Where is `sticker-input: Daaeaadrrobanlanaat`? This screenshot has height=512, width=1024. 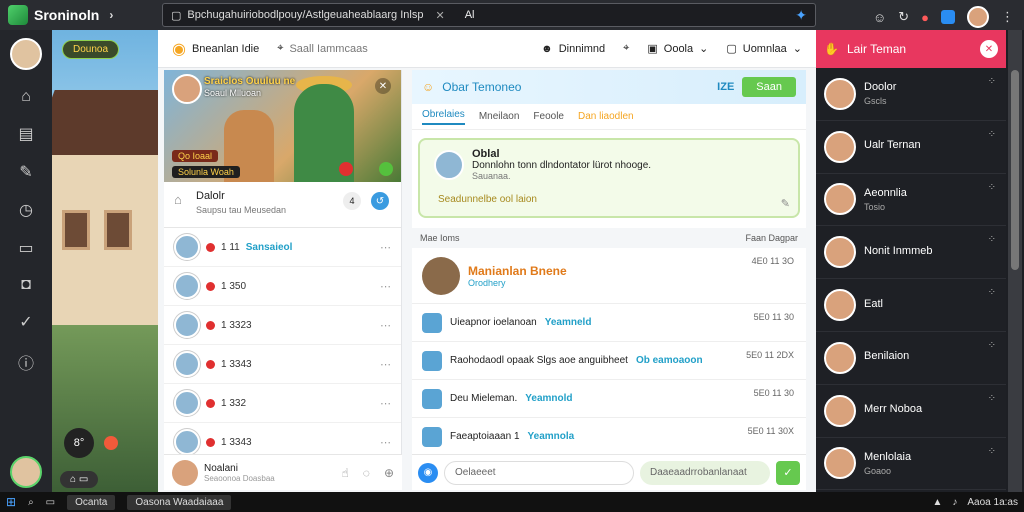
sticker-input: Daaeaadrrobanlanaat is located at coordinates (705, 472).